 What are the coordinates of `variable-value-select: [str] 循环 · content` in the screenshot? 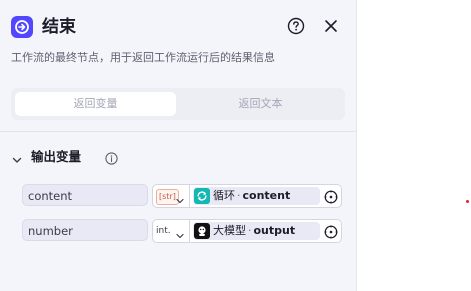 It's located at (247, 196).